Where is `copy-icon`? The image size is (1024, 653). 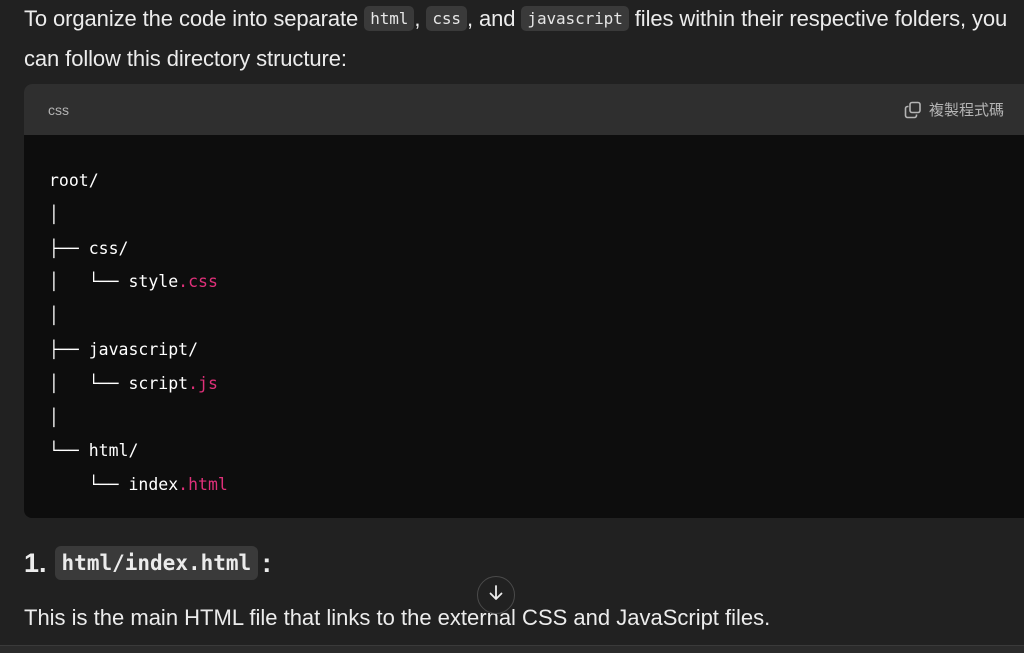
copy-icon is located at coordinates (913, 110).